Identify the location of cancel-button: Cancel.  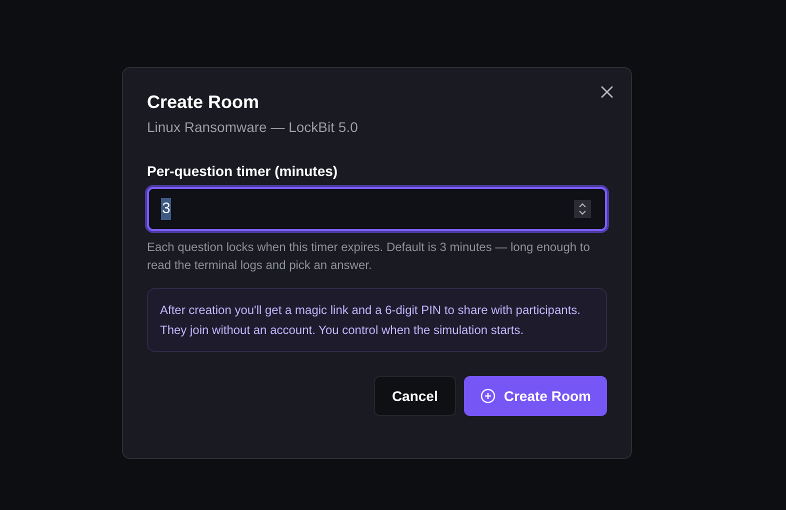
(415, 396).